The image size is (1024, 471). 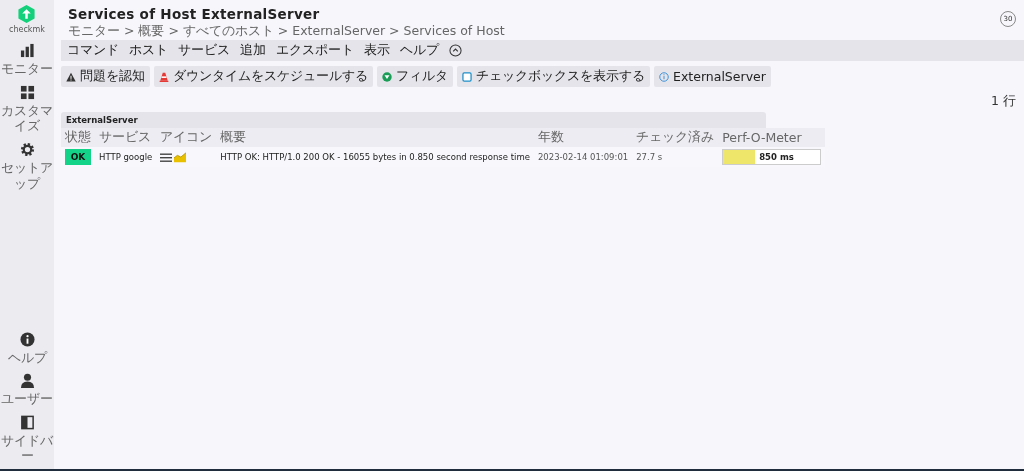 I want to click on warning-icon, so click(x=71, y=76).